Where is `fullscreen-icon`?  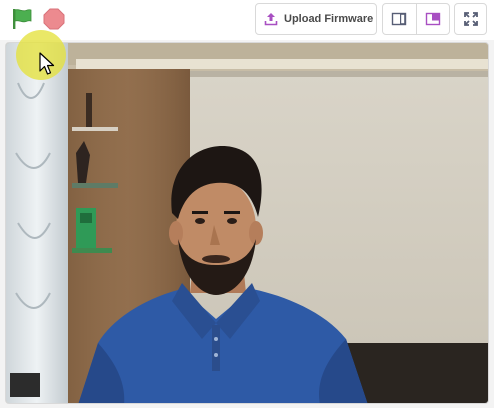 fullscreen-icon is located at coordinates (470, 19).